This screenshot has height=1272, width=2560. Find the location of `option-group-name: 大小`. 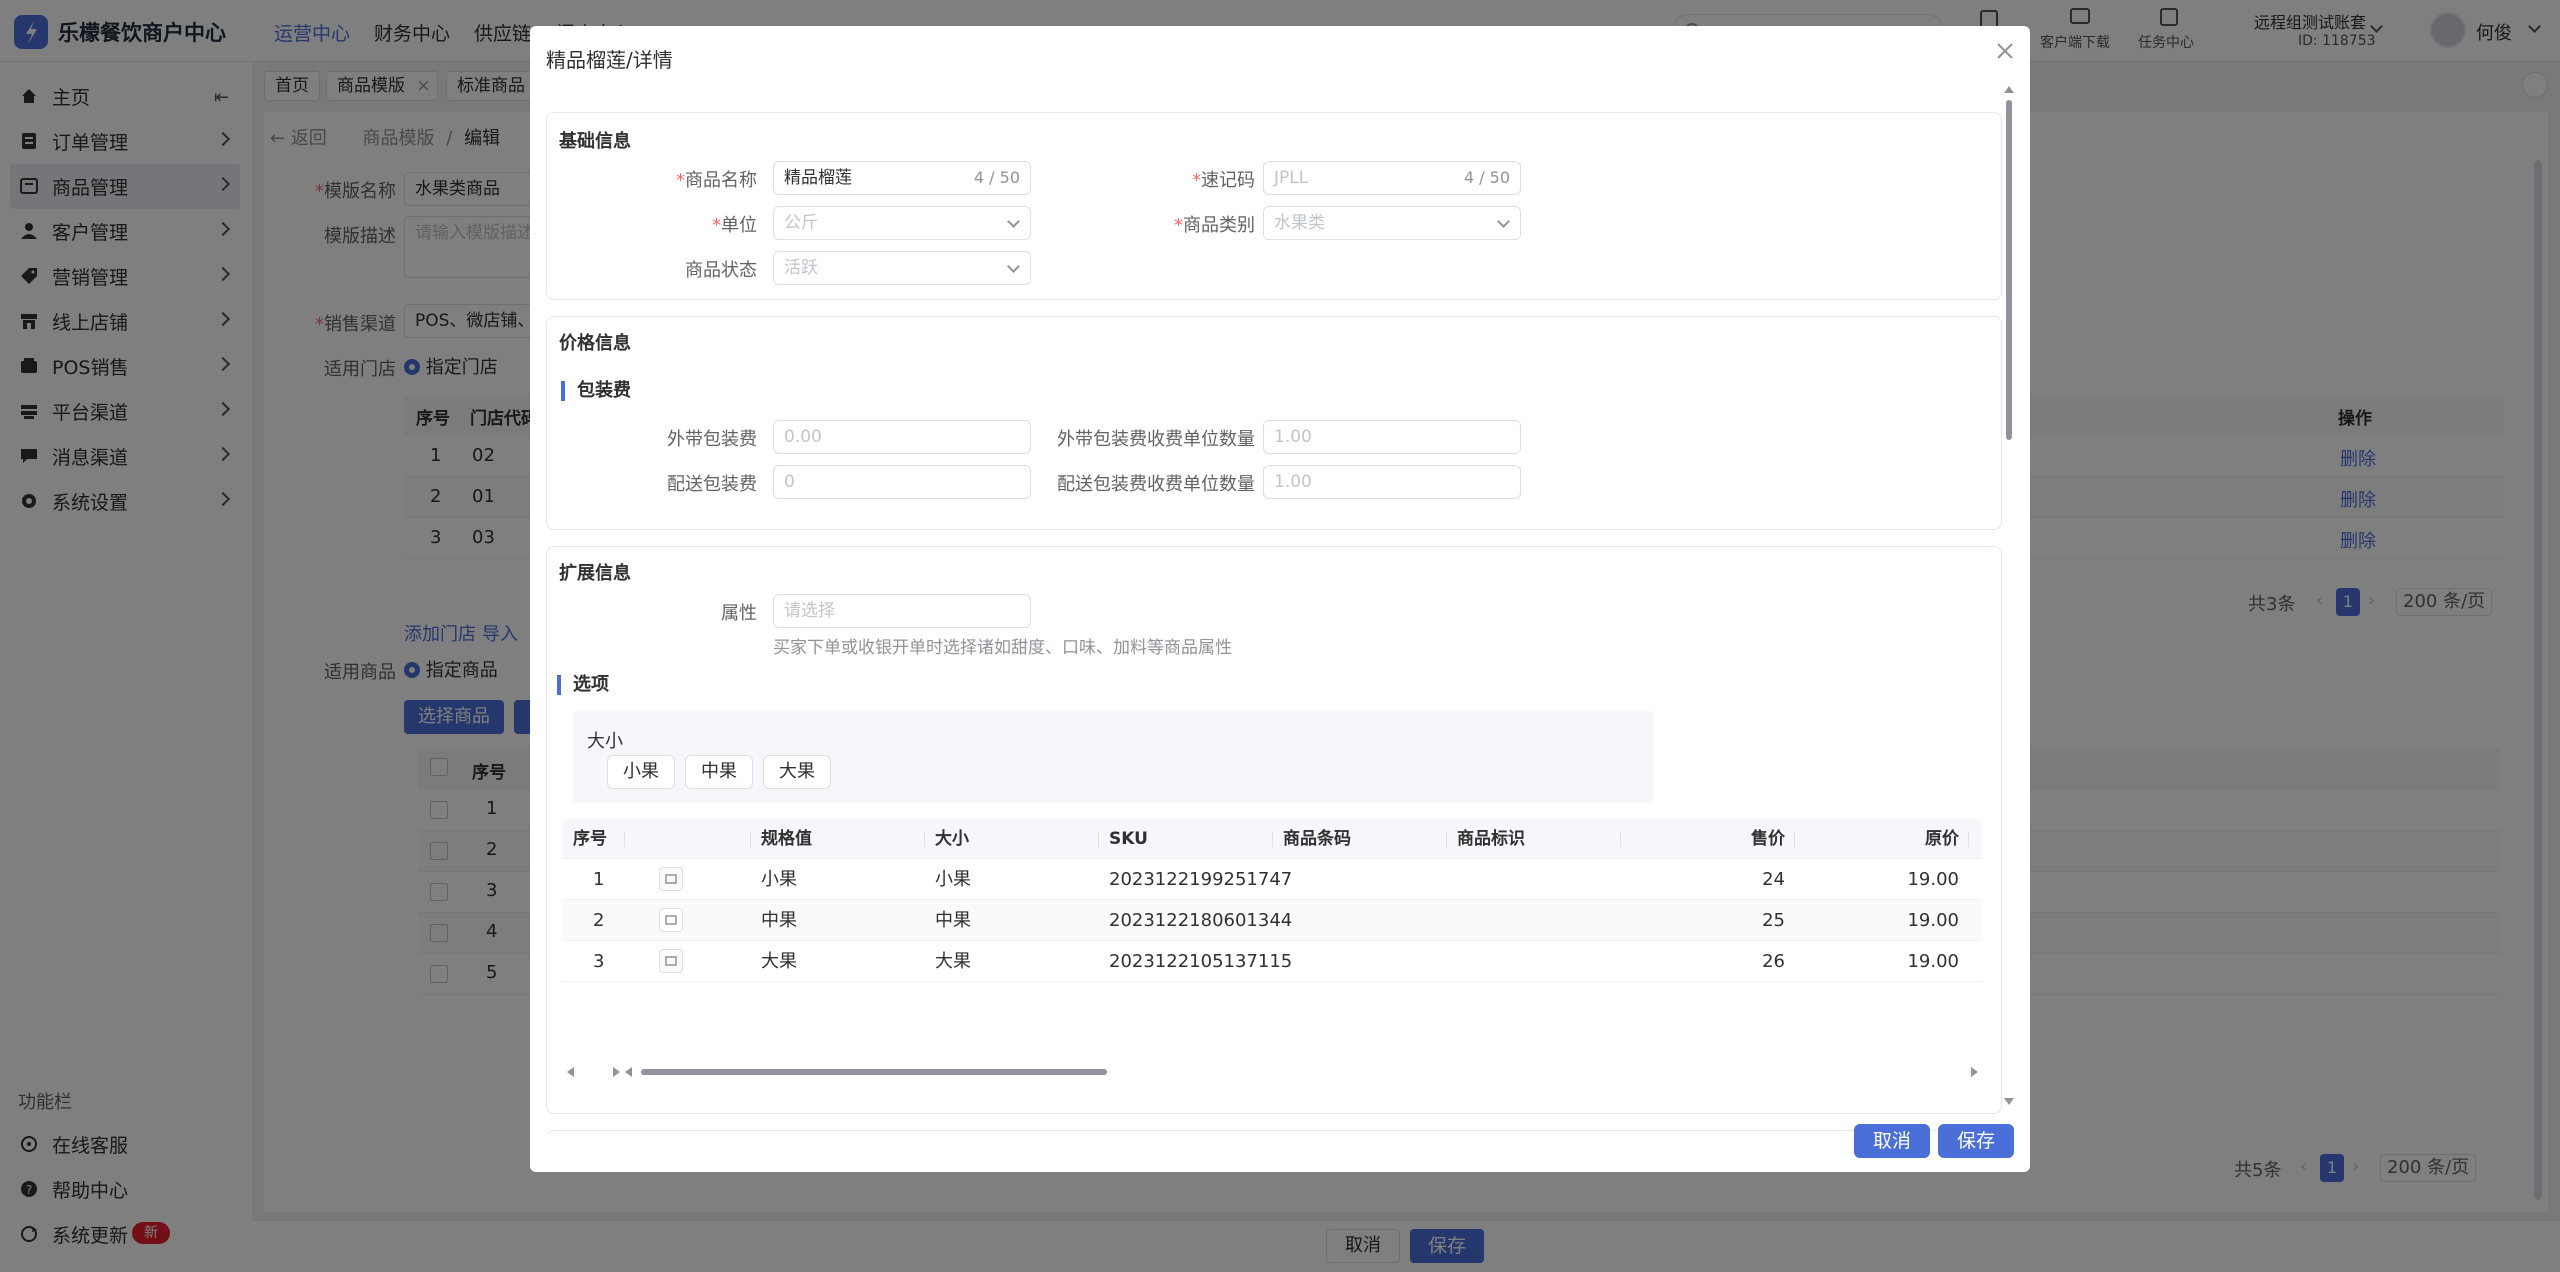

option-group-name: 大小 is located at coordinates (605, 741).